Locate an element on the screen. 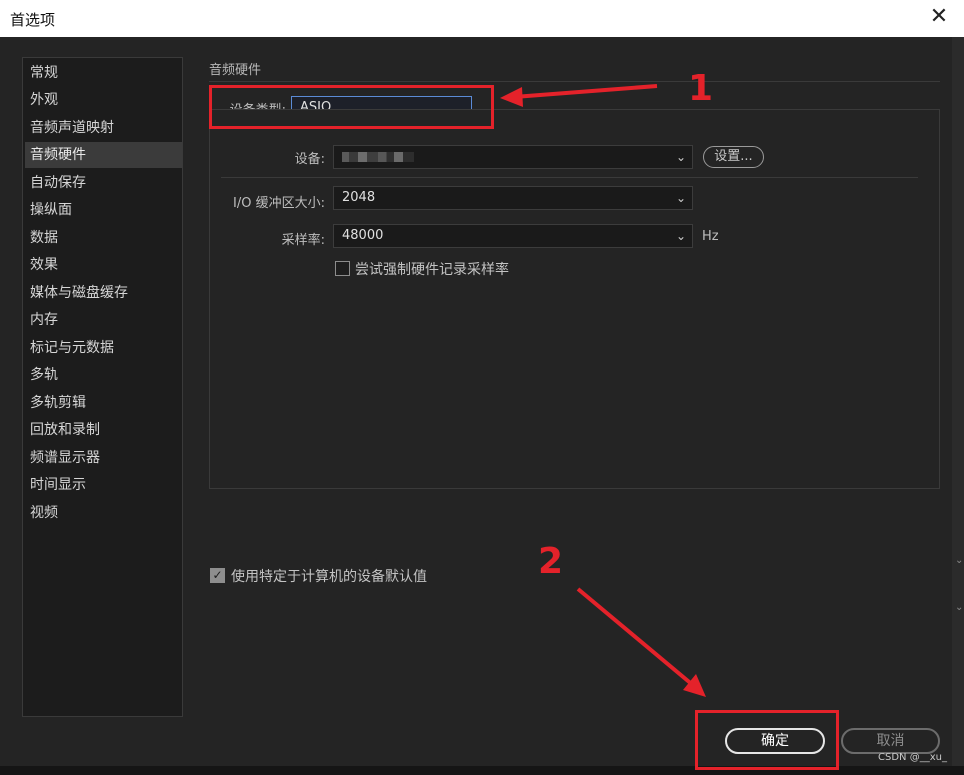 This screenshot has height=775, width=964. sidebar-item-multitrack: 多轨 is located at coordinates (103, 375).